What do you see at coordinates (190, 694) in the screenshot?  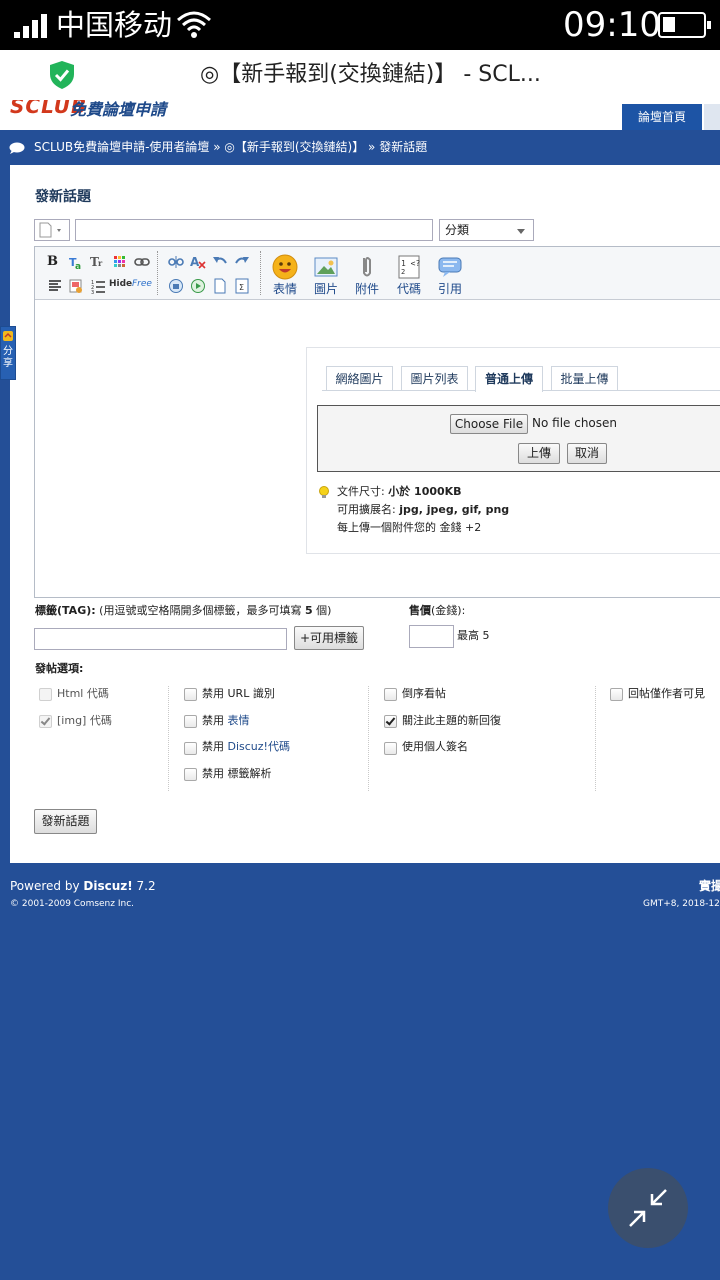 I see `disable-url-checkbox` at bounding box center [190, 694].